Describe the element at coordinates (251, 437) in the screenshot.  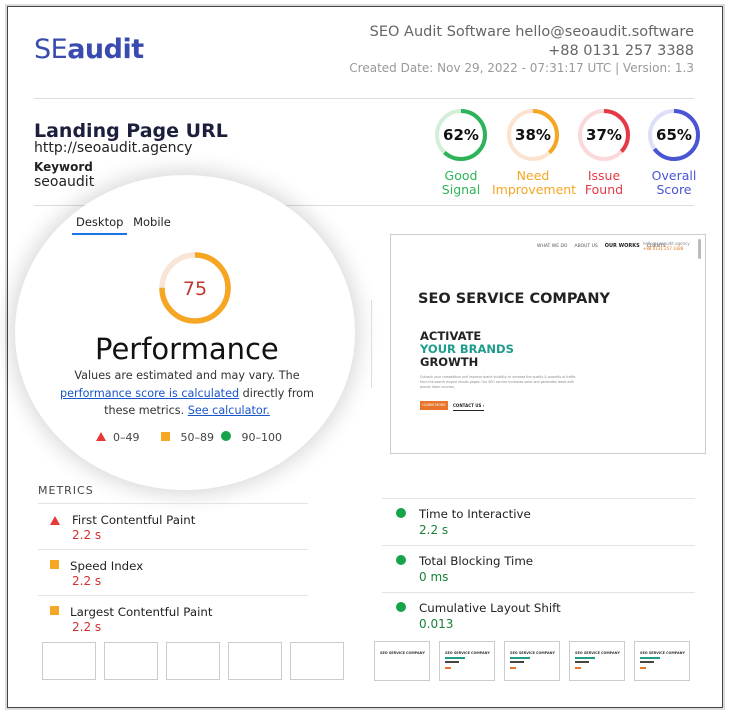
I see `legend-pass: 90–100` at that location.